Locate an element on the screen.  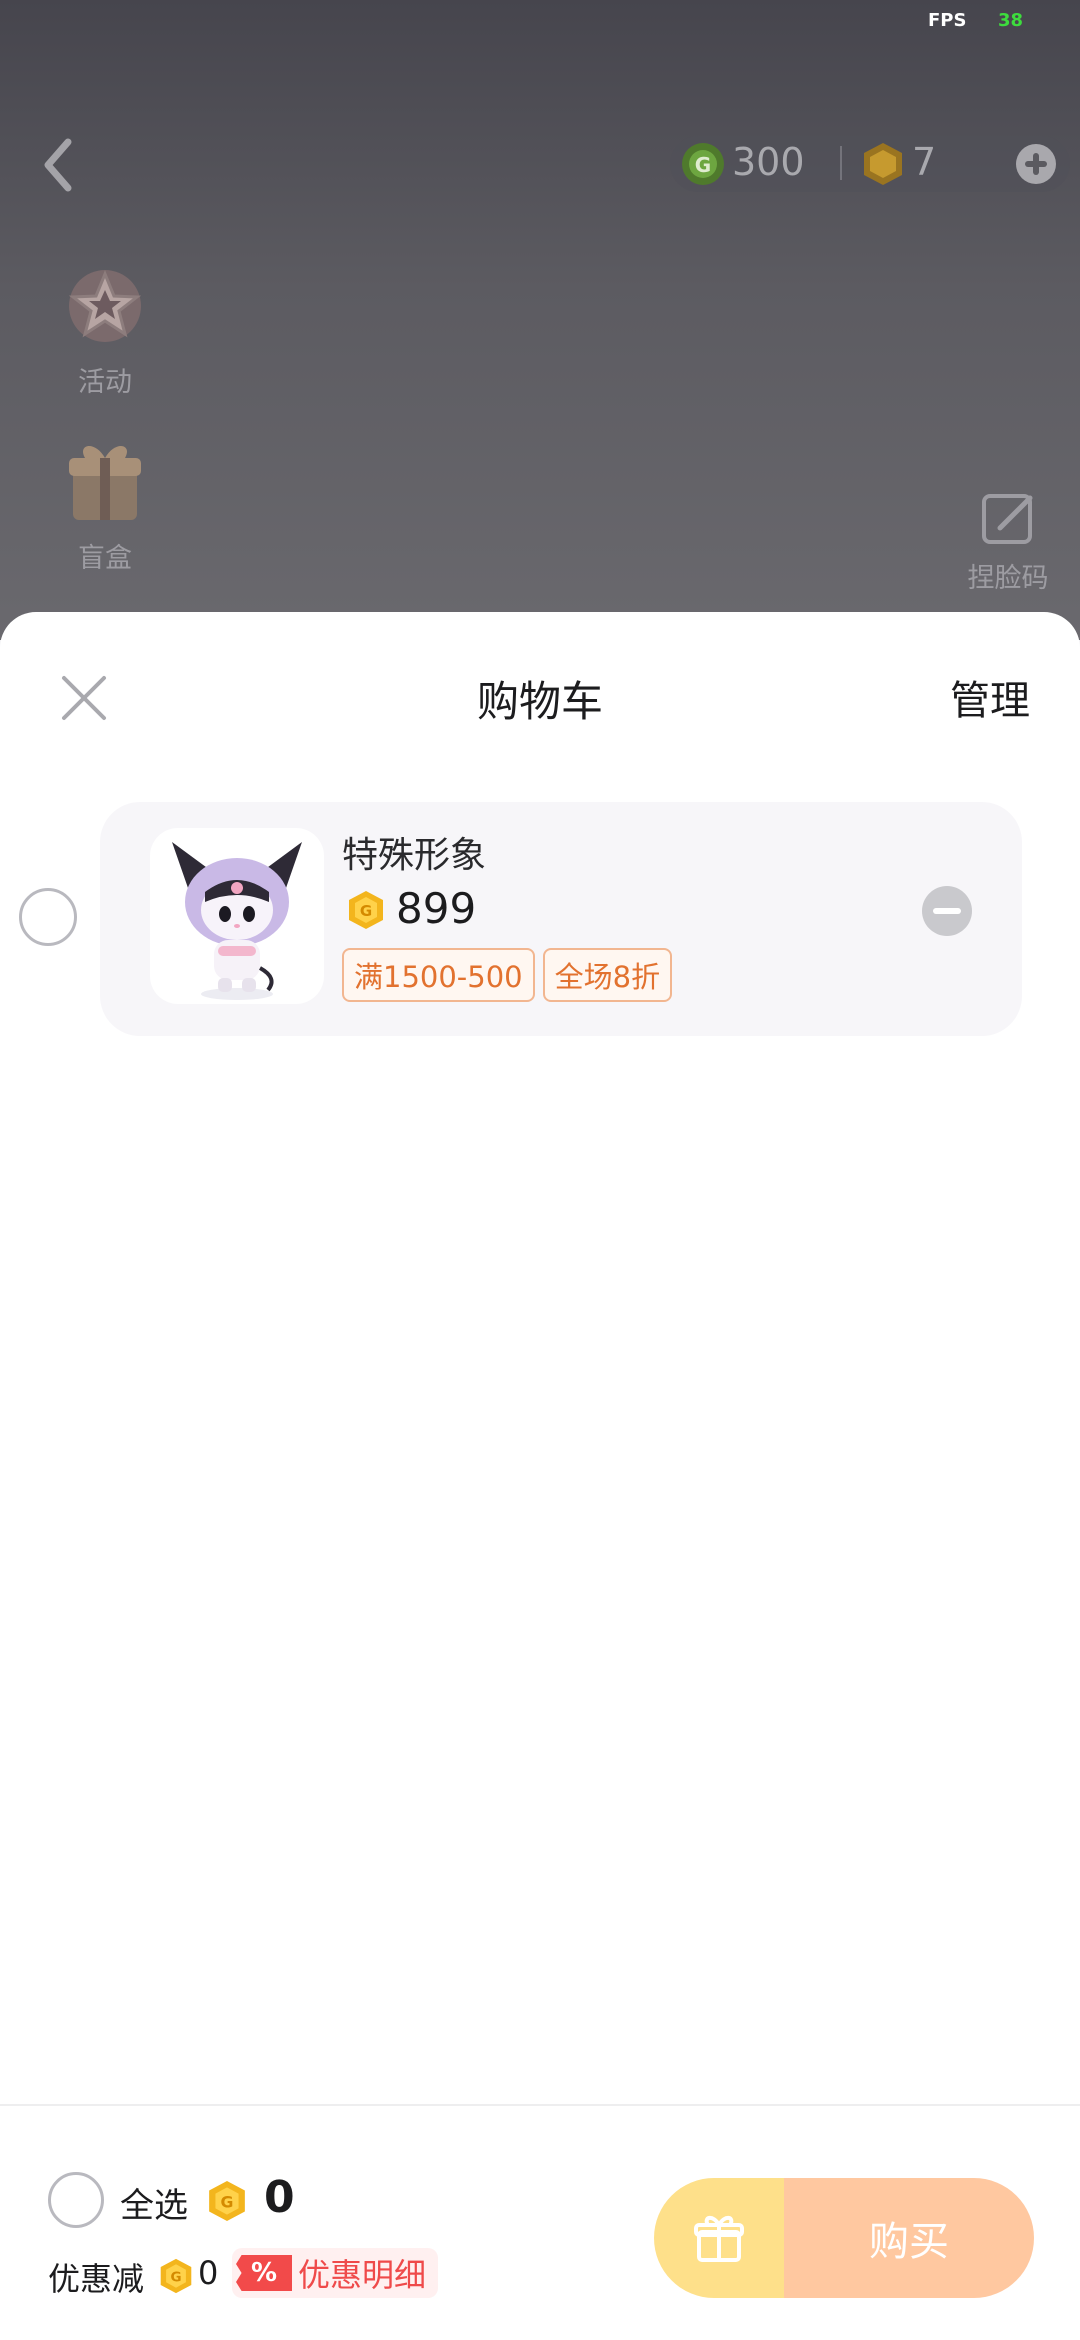
select-all-radio is located at coordinates (76, 2200).